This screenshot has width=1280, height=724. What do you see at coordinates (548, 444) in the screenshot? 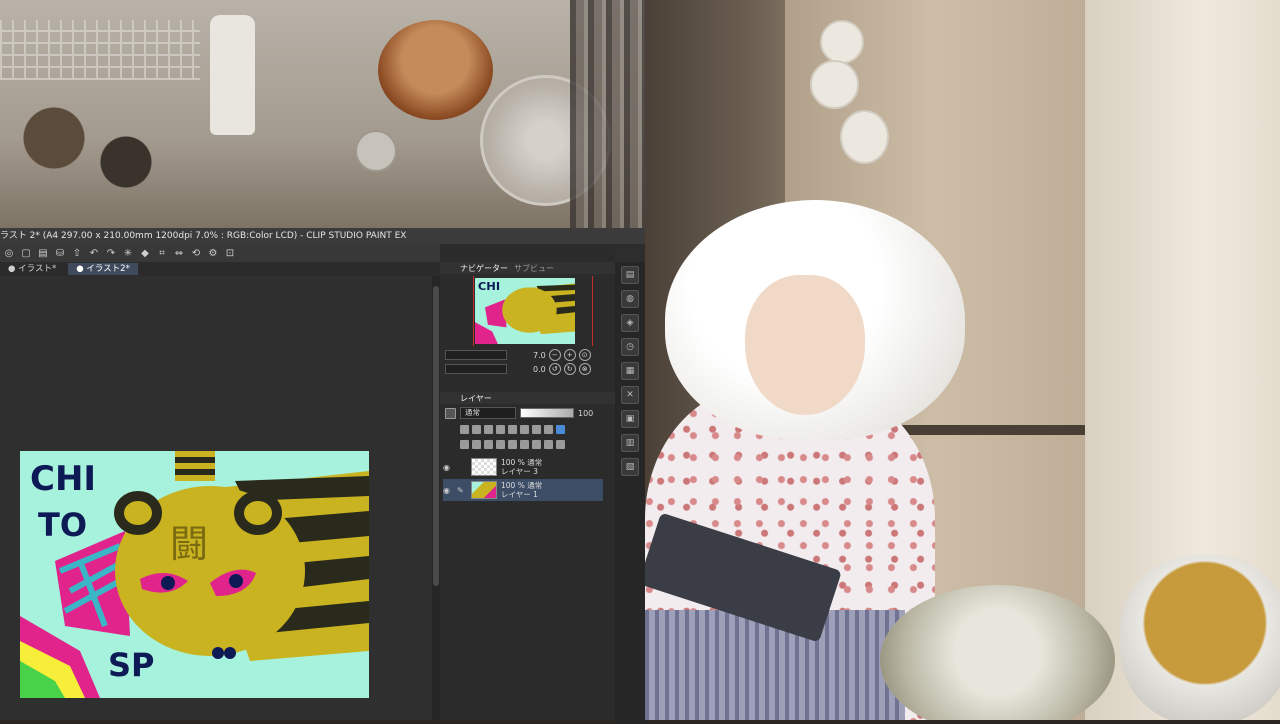
I see `apply-mask-icon` at bounding box center [548, 444].